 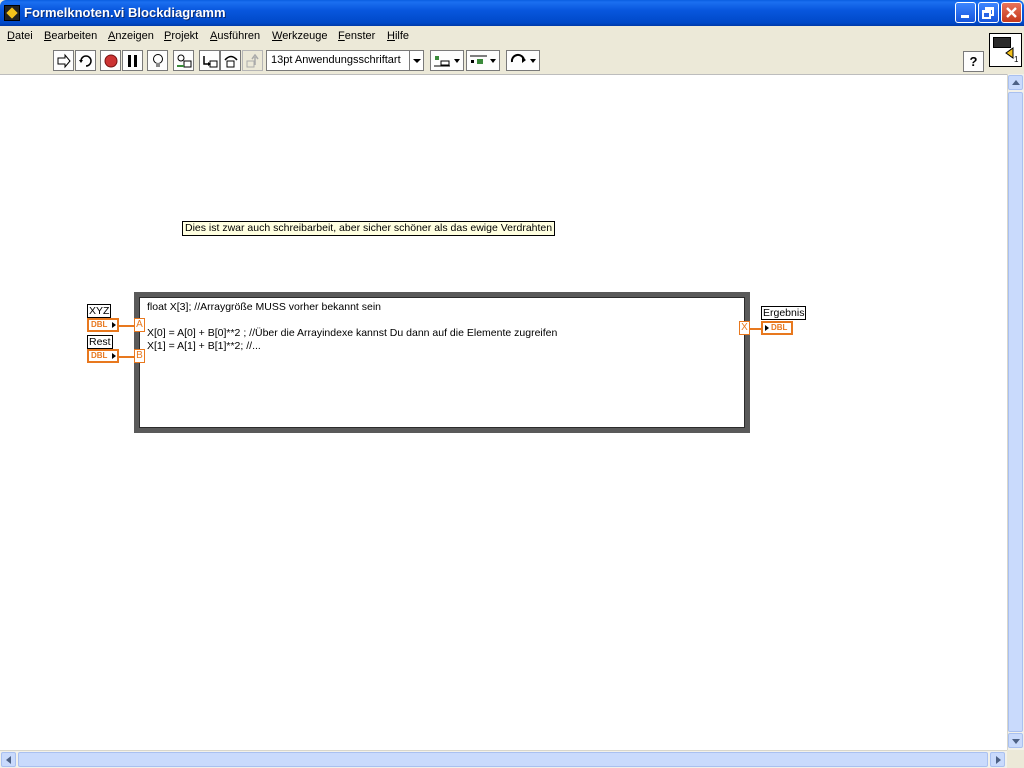 What do you see at coordinates (139, 325) in the screenshot?
I see `formula-input-a: A` at bounding box center [139, 325].